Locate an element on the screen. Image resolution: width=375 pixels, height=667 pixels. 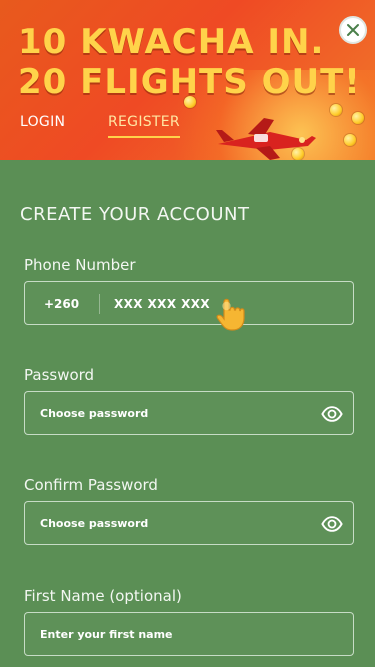
tab-login: LOGIN is located at coordinates (42, 122).